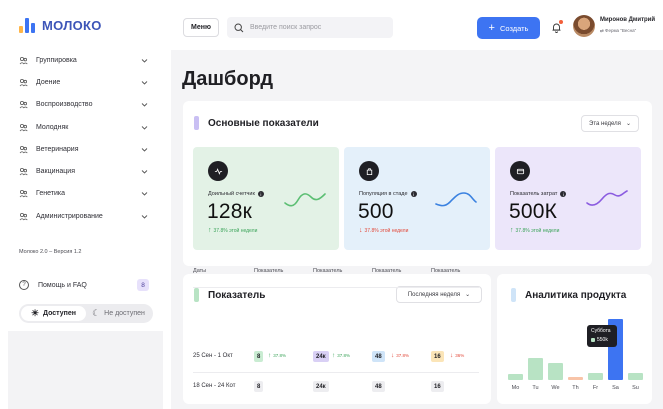 Image resolution: width=663 pixels, height=409 pixels. I want to click on kpi-section-title: Основные показатели, so click(263, 123).